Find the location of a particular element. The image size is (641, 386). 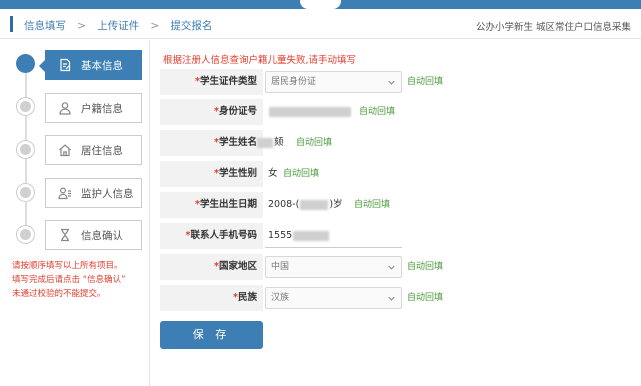

breadcrumb-submit: 提交报名 is located at coordinates (191, 25).